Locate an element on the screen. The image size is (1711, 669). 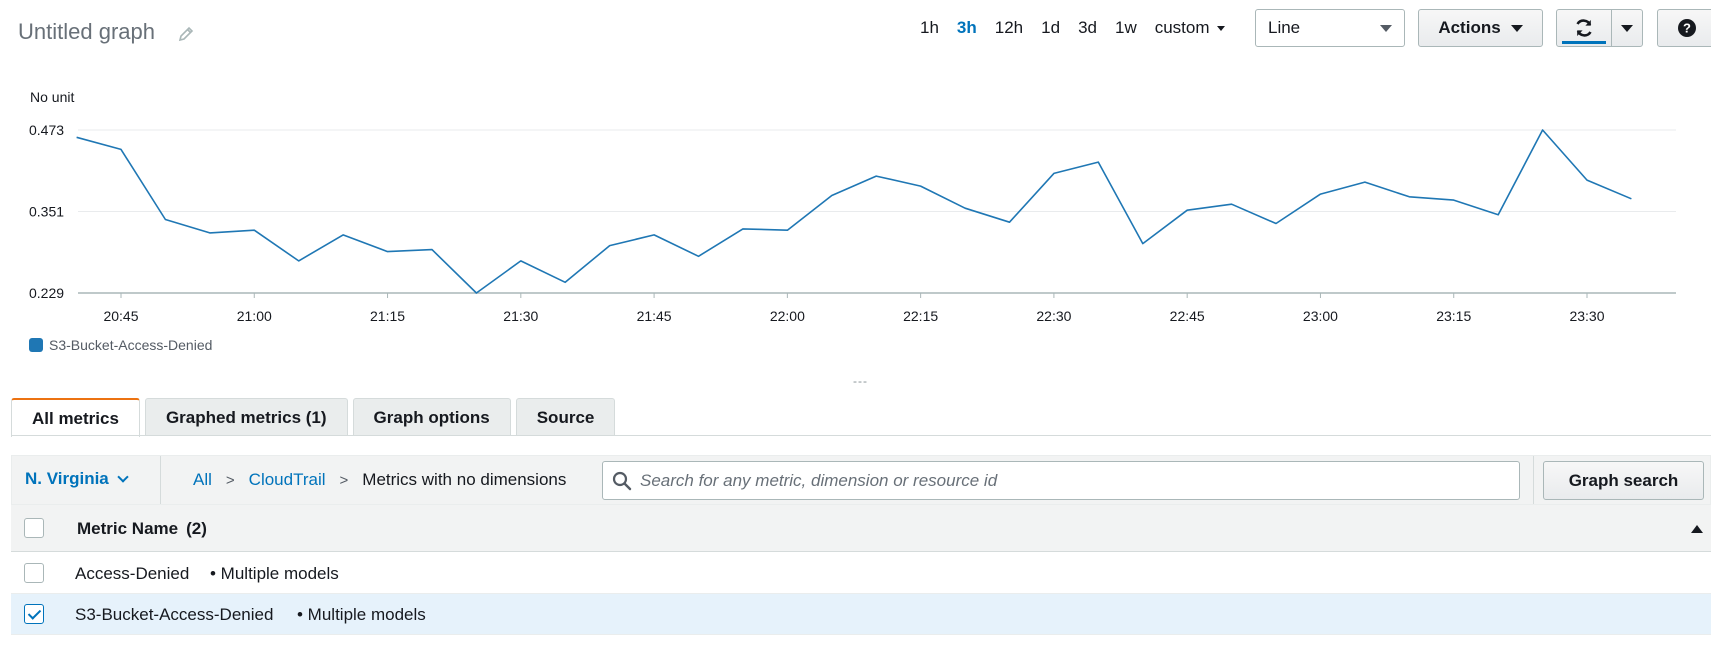
resize-handle: --- is located at coordinates (860, 381).